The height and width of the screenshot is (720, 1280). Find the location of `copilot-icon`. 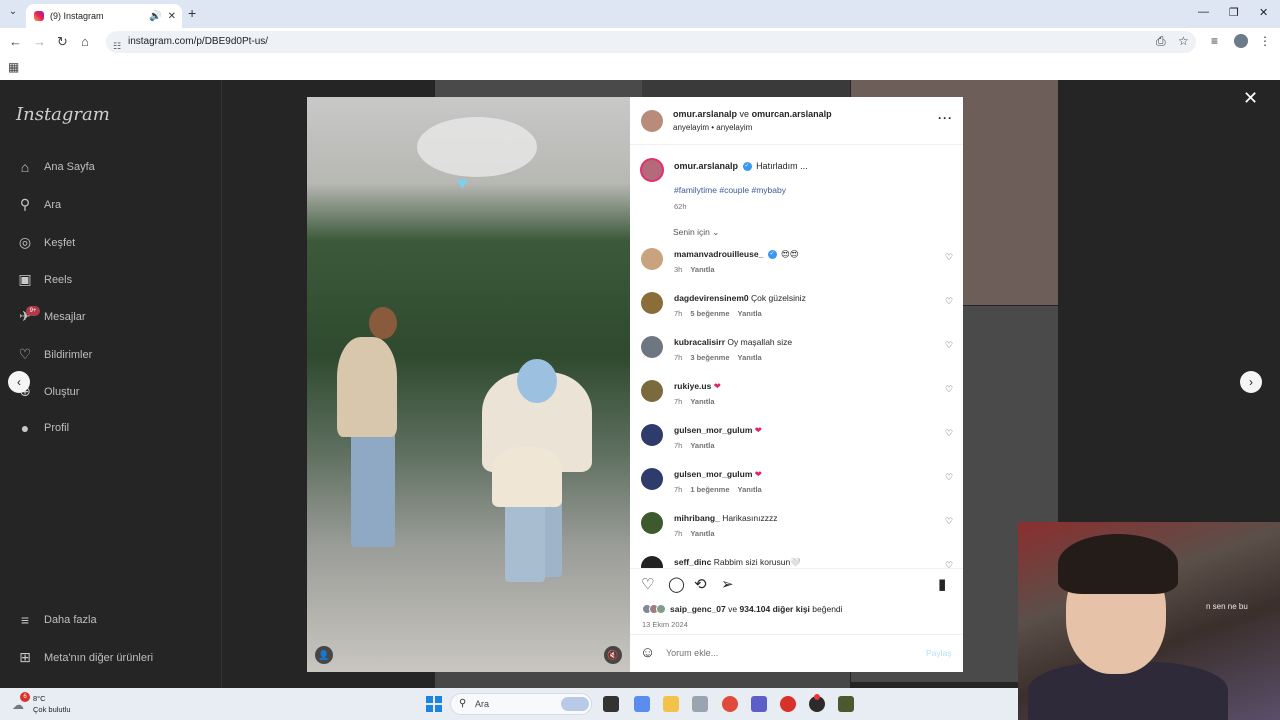

copilot-icon is located at coordinates (642, 704).